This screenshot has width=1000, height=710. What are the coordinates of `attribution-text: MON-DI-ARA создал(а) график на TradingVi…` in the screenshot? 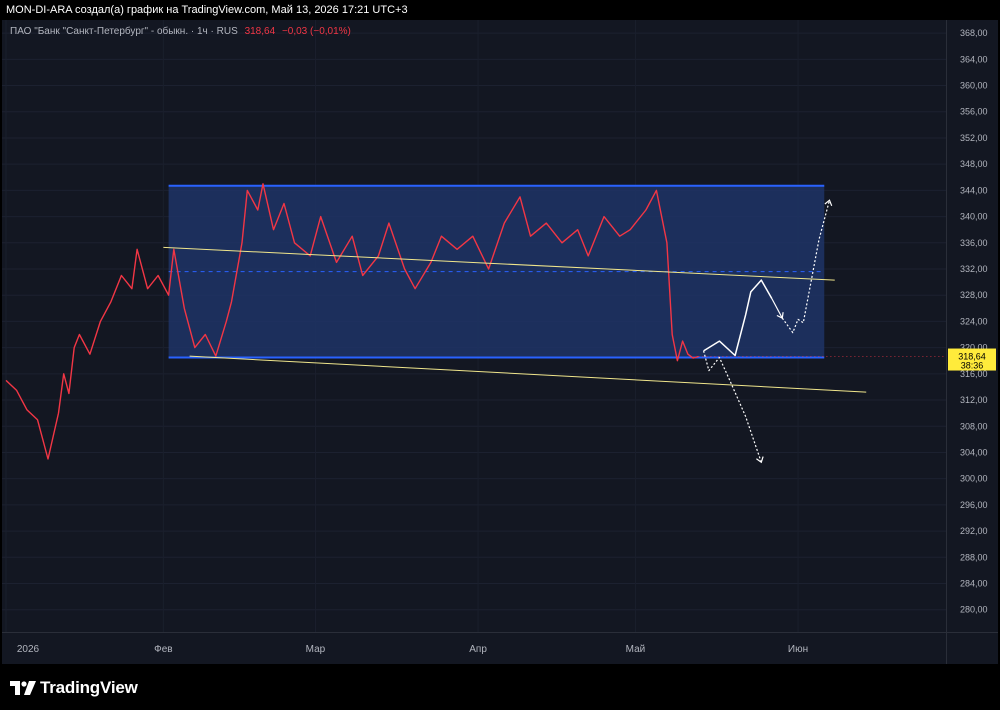 It's located at (207, 10).